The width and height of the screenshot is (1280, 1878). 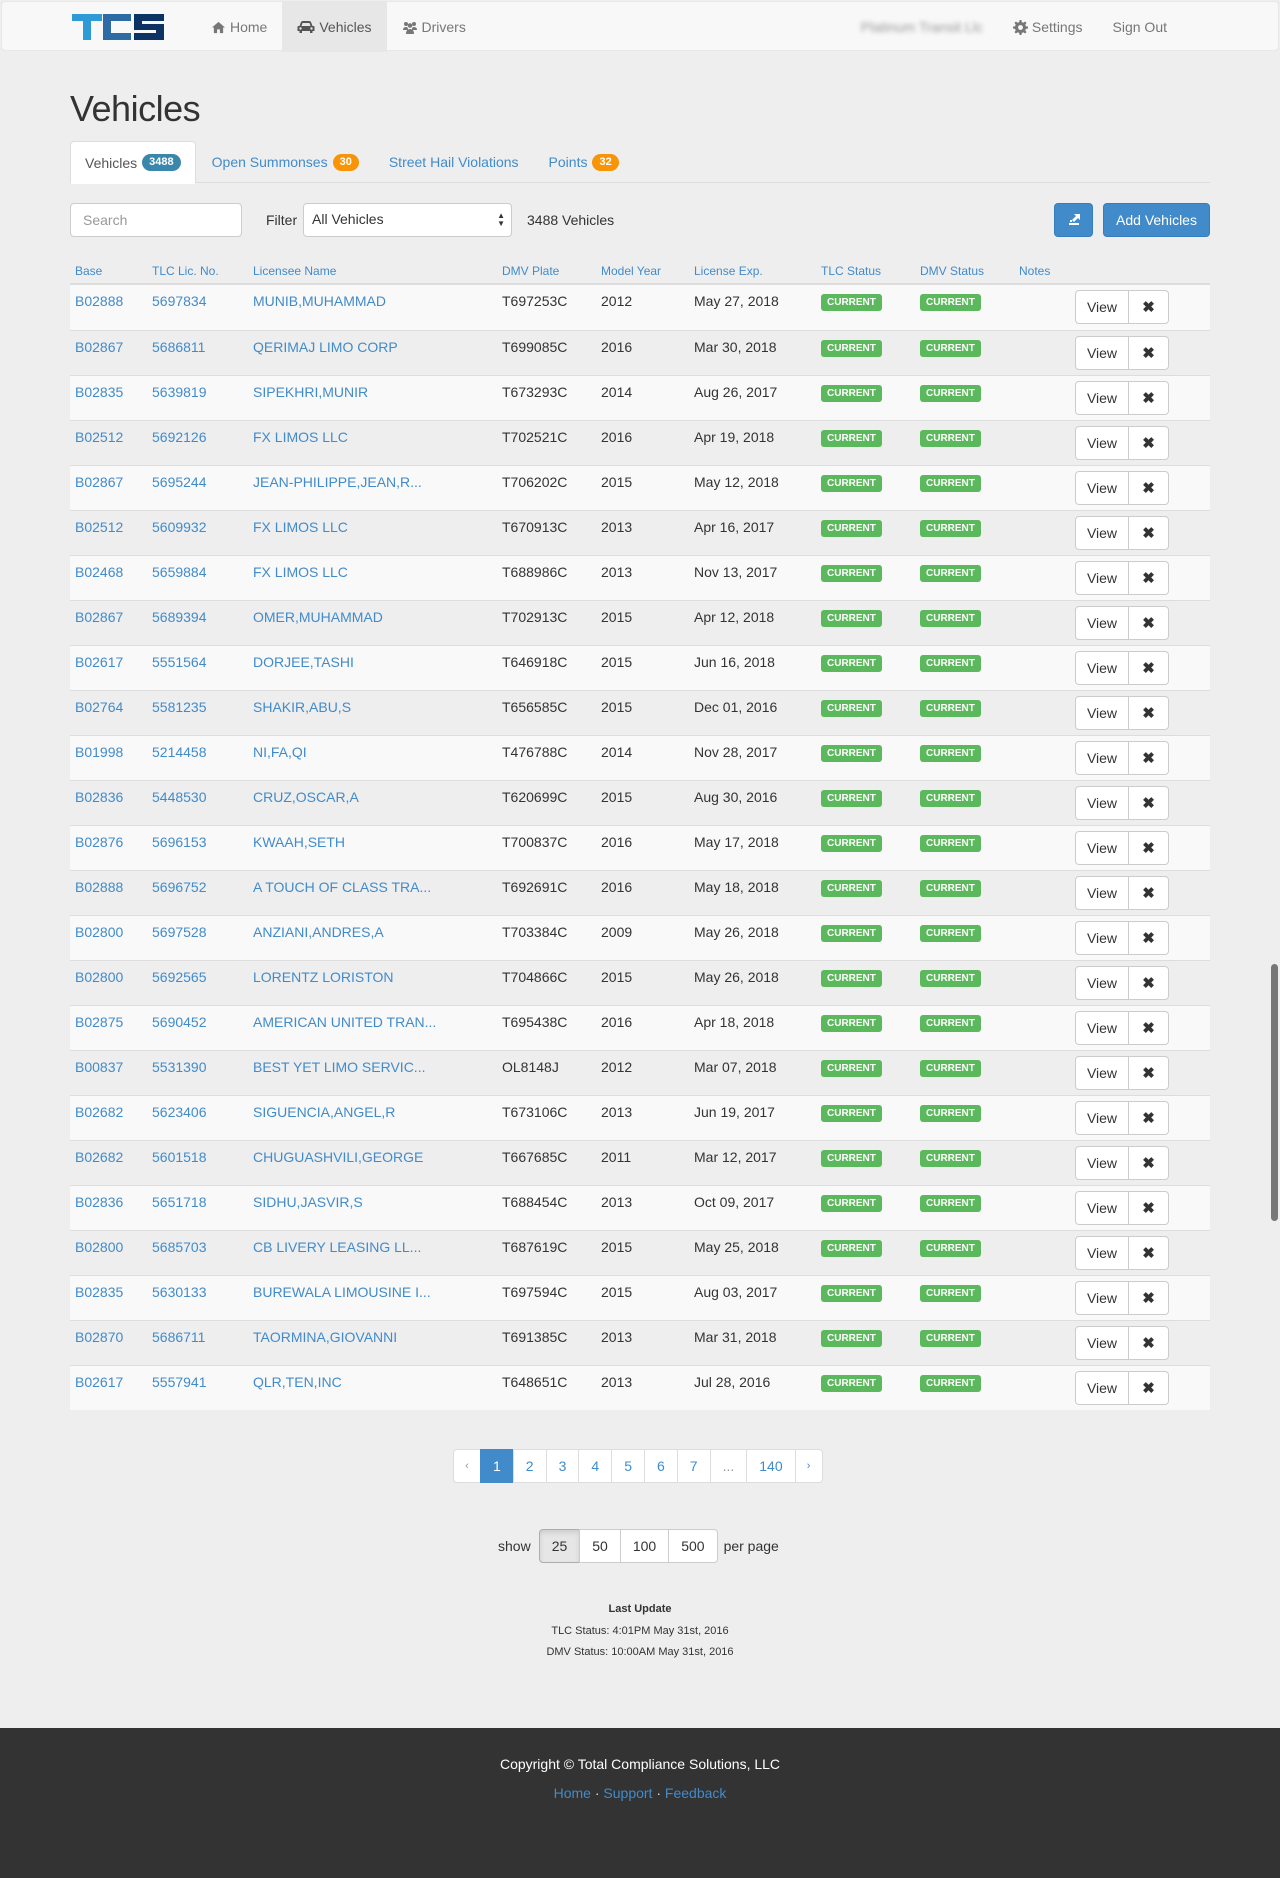 I want to click on base-link: B02875, so click(x=99, y=1022).